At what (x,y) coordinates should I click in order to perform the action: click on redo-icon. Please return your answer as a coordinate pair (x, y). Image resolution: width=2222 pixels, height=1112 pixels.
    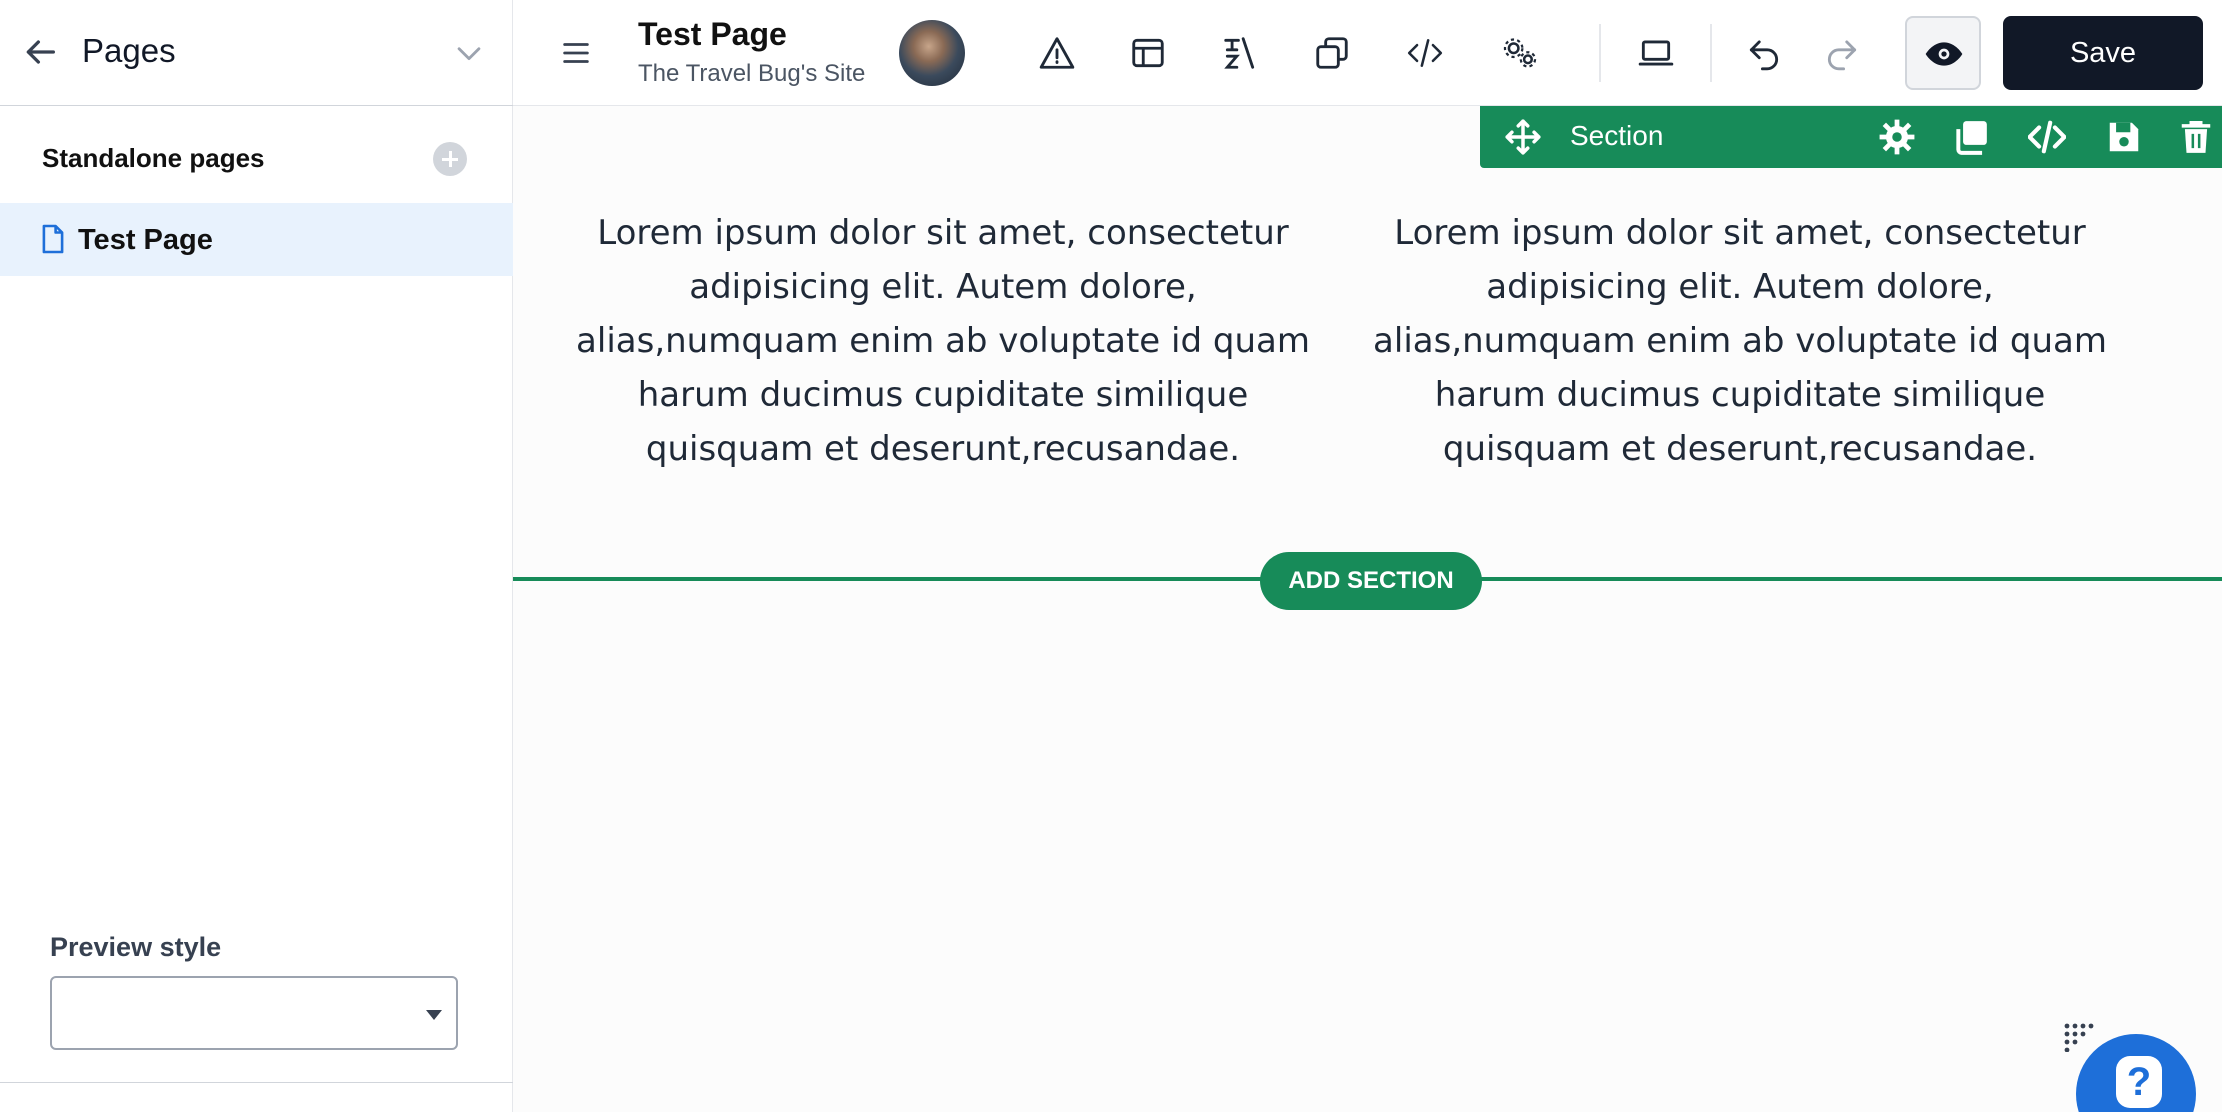
    Looking at the image, I should click on (1842, 53).